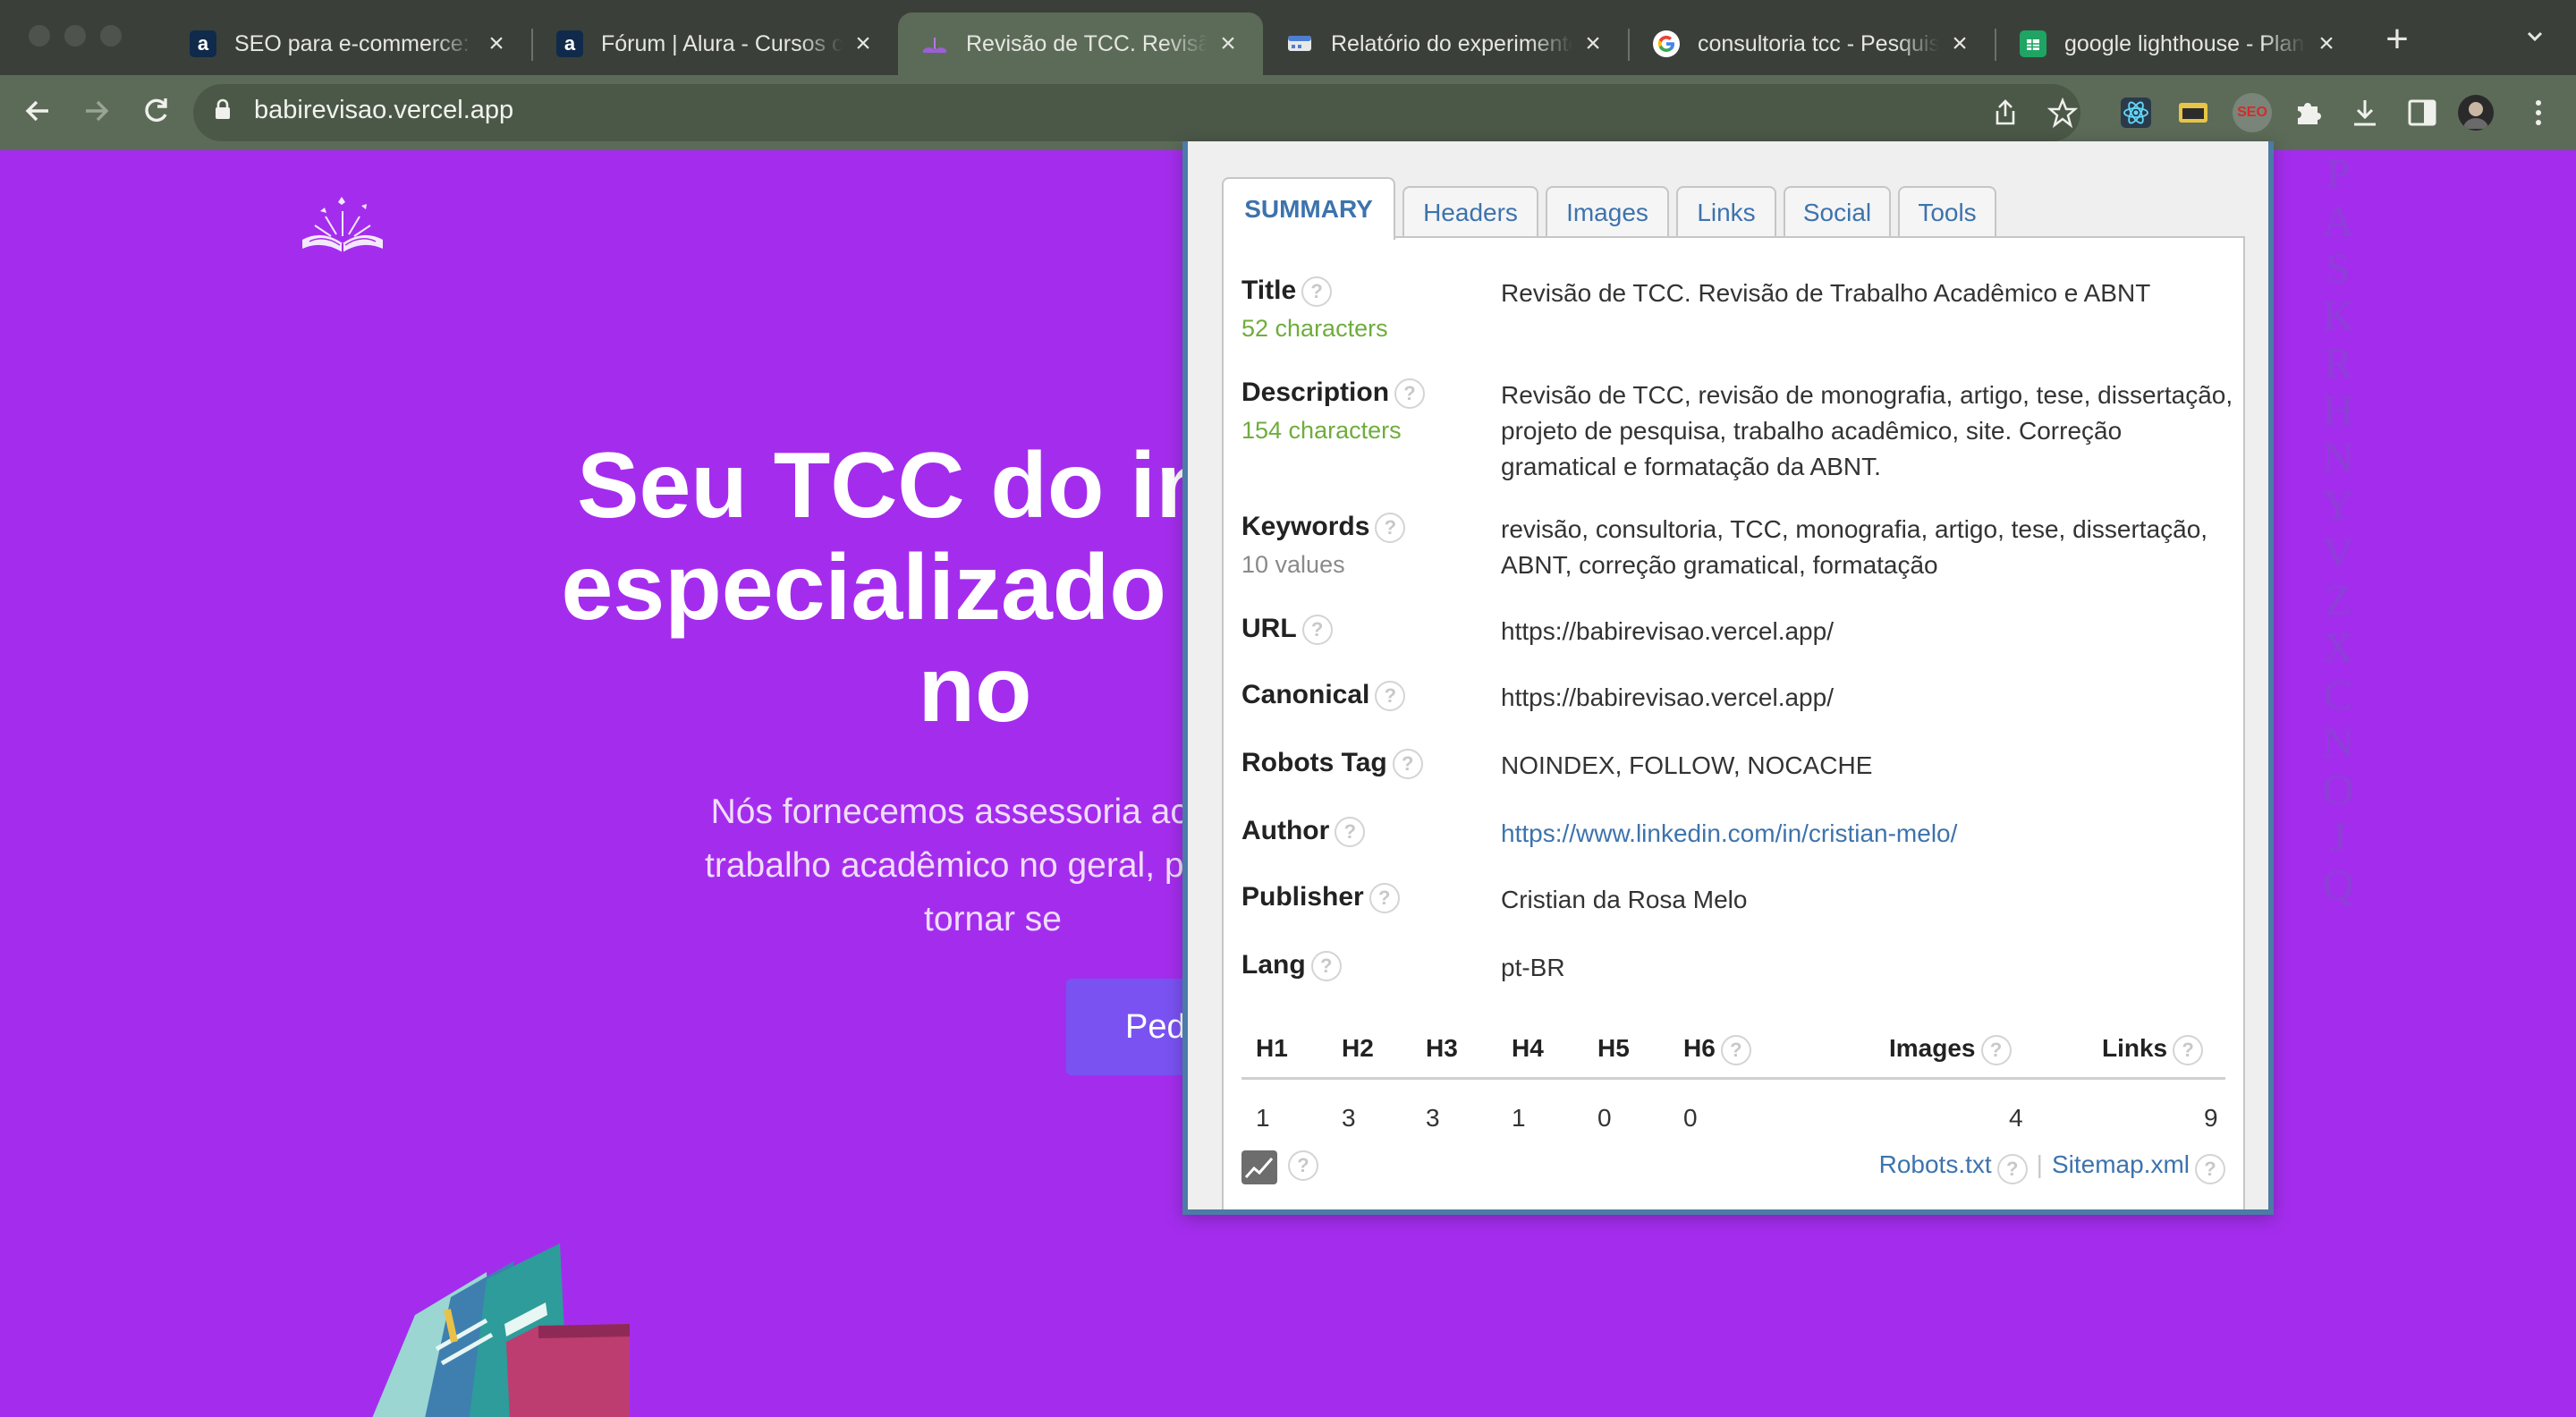 This screenshot has width=2576, height=1417. Describe the element at coordinates (2338, 316) in the screenshot. I see `decorative-letter: K` at that location.